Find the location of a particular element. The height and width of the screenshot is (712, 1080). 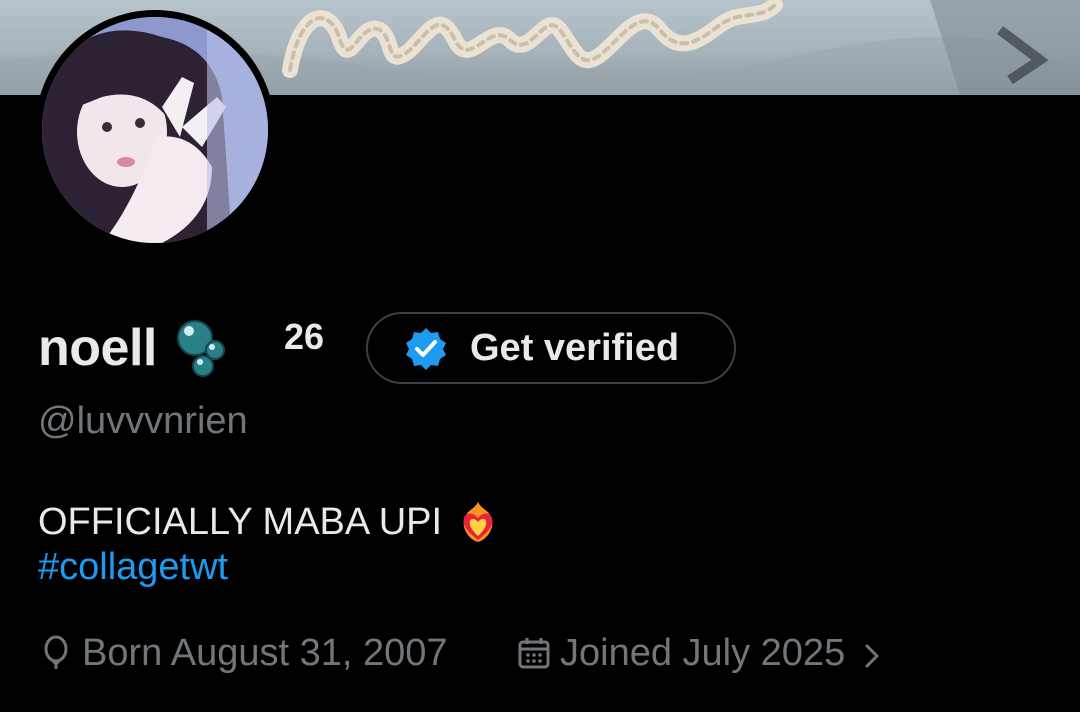

name-suffix: 26 is located at coordinates (304, 336).